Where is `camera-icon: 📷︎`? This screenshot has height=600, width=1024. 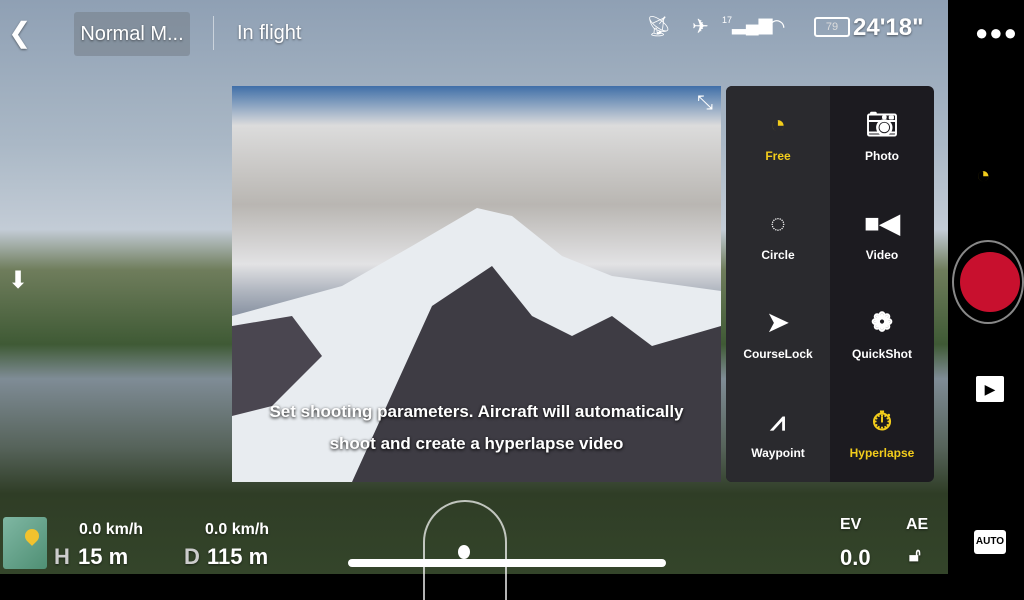 camera-icon: 📷︎ is located at coordinates (882, 123).